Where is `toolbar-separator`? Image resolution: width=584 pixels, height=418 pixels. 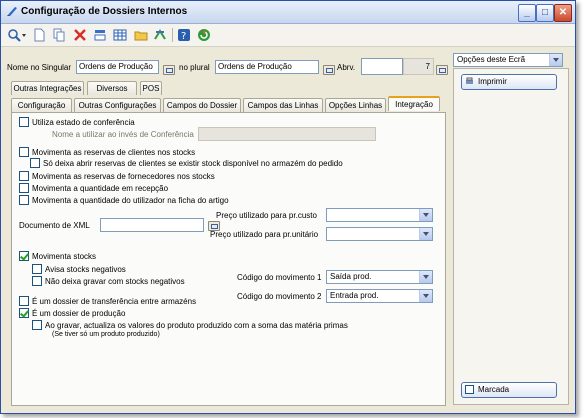
toolbar-separator is located at coordinates (172, 35).